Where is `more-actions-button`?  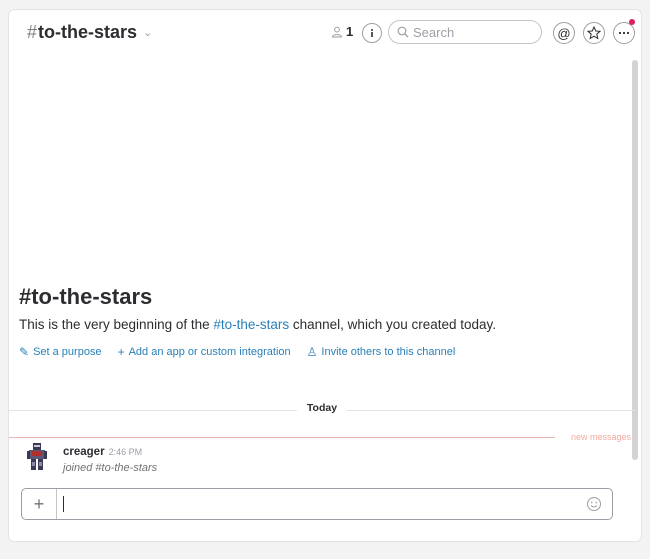
more-actions-button is located at coordinates (624, 33).